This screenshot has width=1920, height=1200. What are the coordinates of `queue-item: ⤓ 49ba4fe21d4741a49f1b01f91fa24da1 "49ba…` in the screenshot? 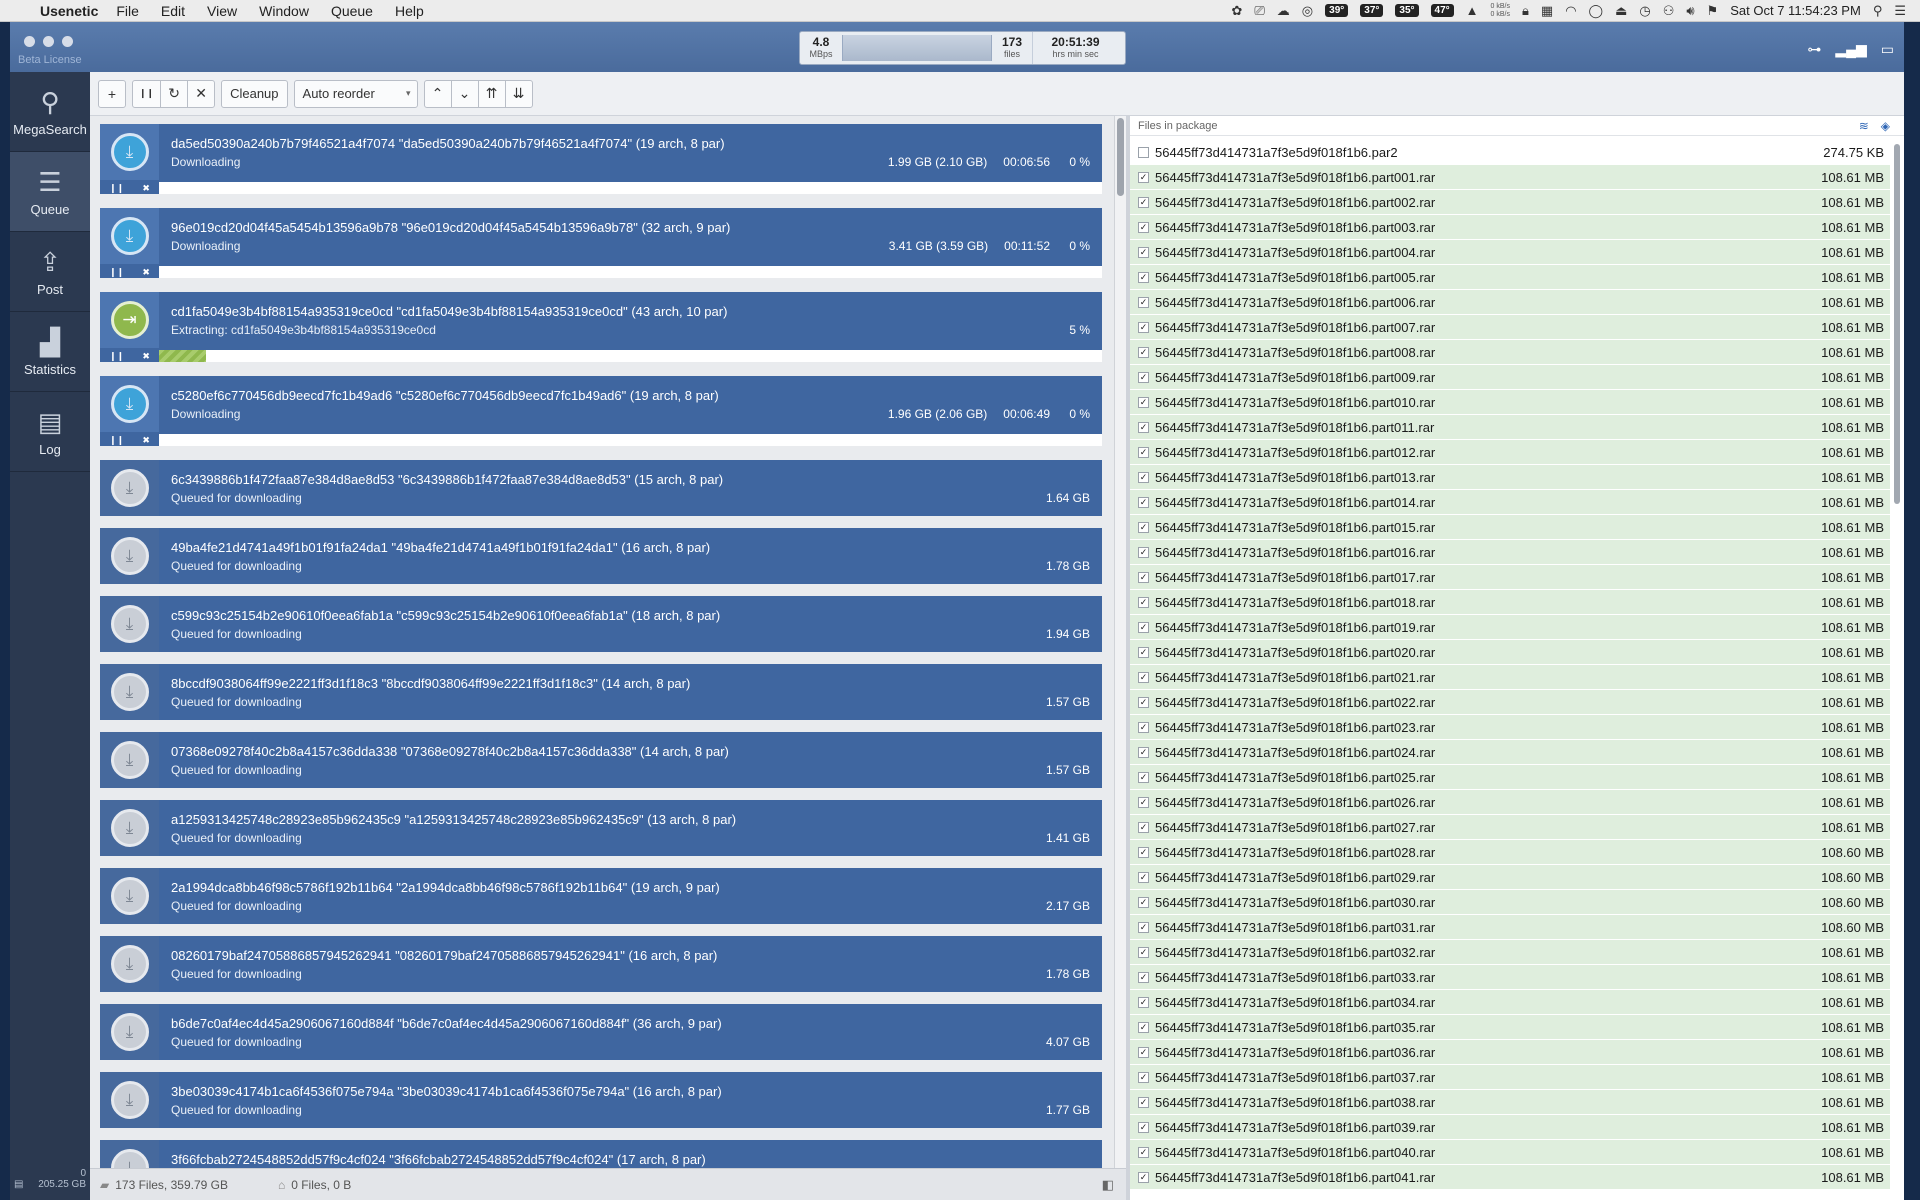 It's located at (601, 556).